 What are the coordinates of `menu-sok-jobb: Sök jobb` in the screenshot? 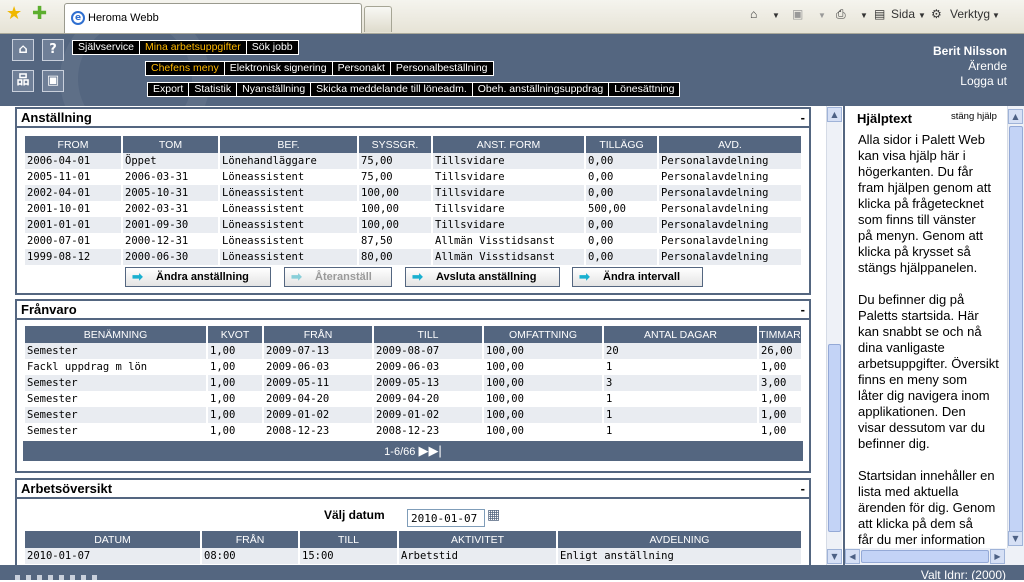 It's located at (272, 47).